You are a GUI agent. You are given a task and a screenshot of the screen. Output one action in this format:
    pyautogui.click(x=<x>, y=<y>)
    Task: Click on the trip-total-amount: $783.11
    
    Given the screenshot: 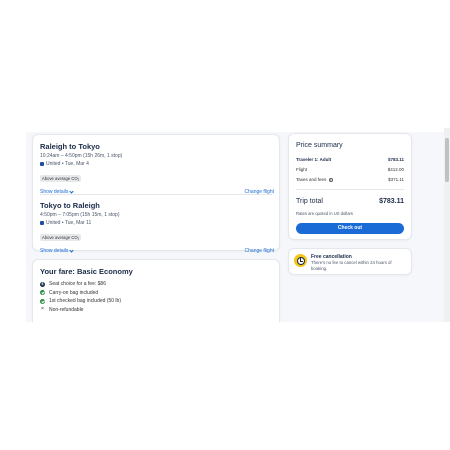 What is the action you would take?
    pyautogui.click(x=391, y=201)
    